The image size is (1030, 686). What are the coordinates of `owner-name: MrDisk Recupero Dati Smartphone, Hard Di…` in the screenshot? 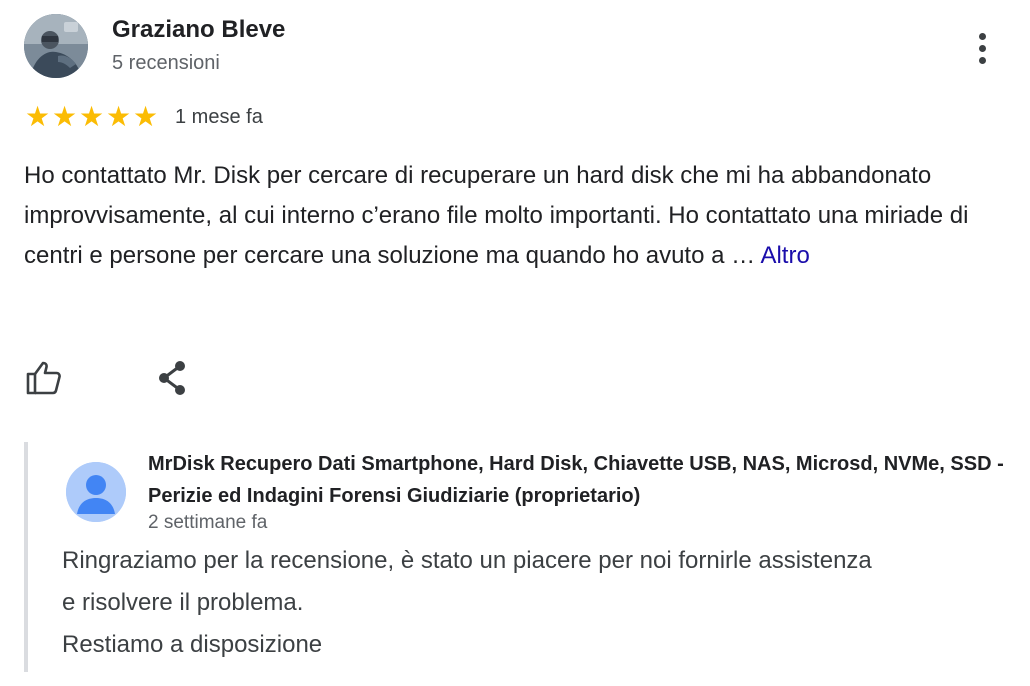 It's located at (583, 480).